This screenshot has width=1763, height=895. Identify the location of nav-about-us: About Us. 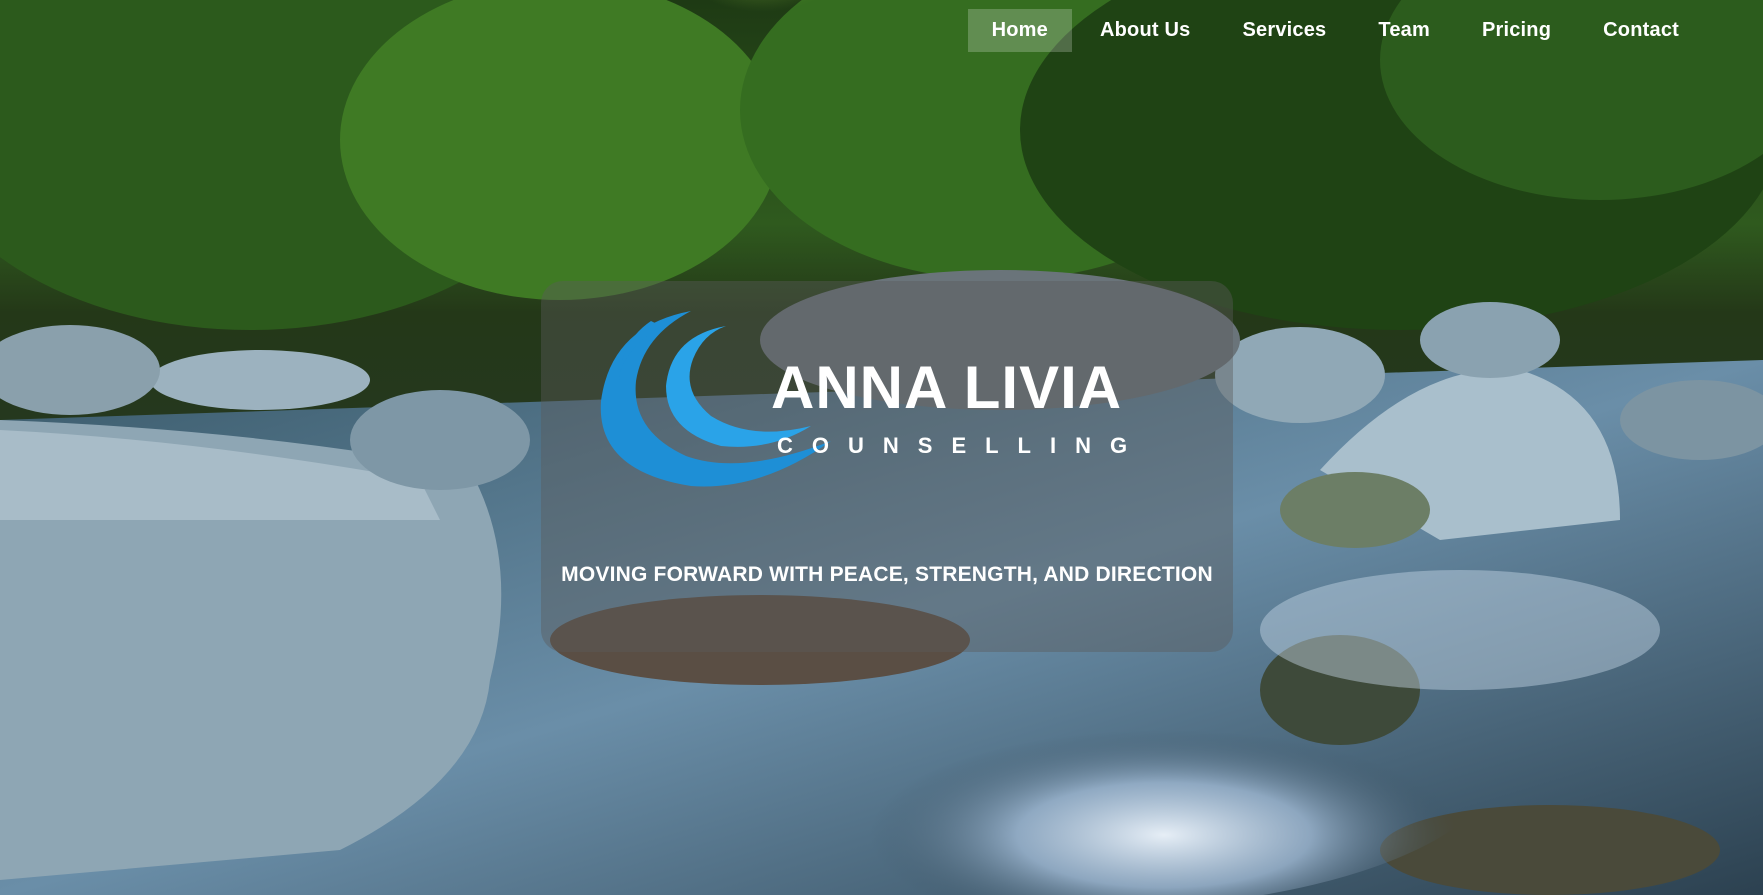
(1145, 30).